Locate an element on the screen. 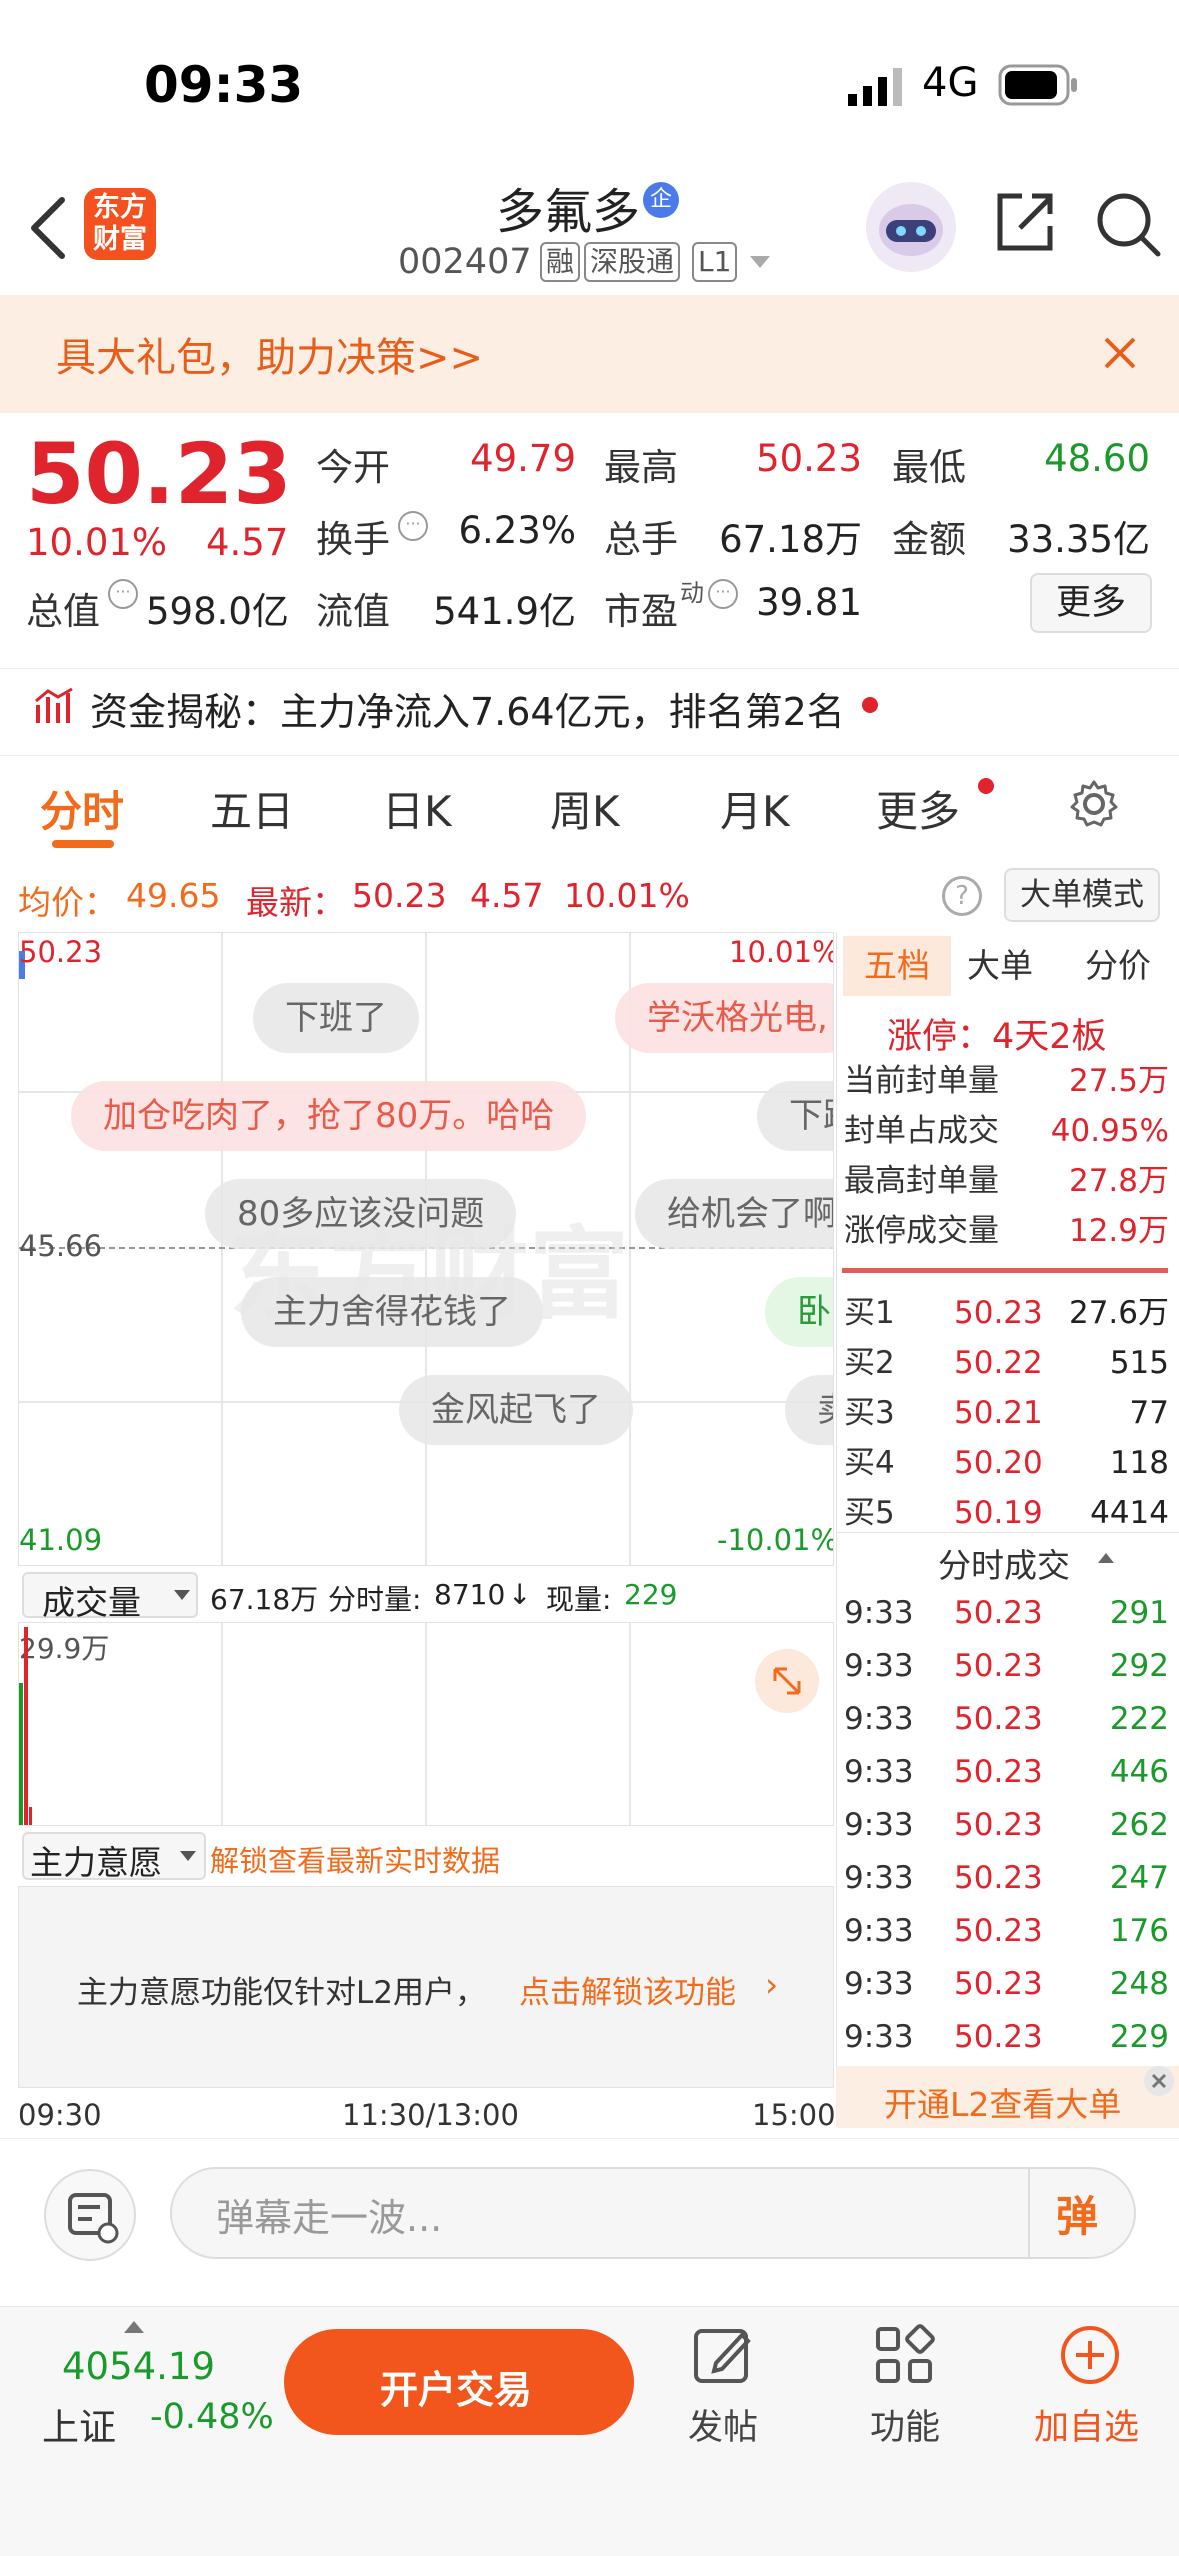  avg-label: 均价： is located at coordinates (67, 902).